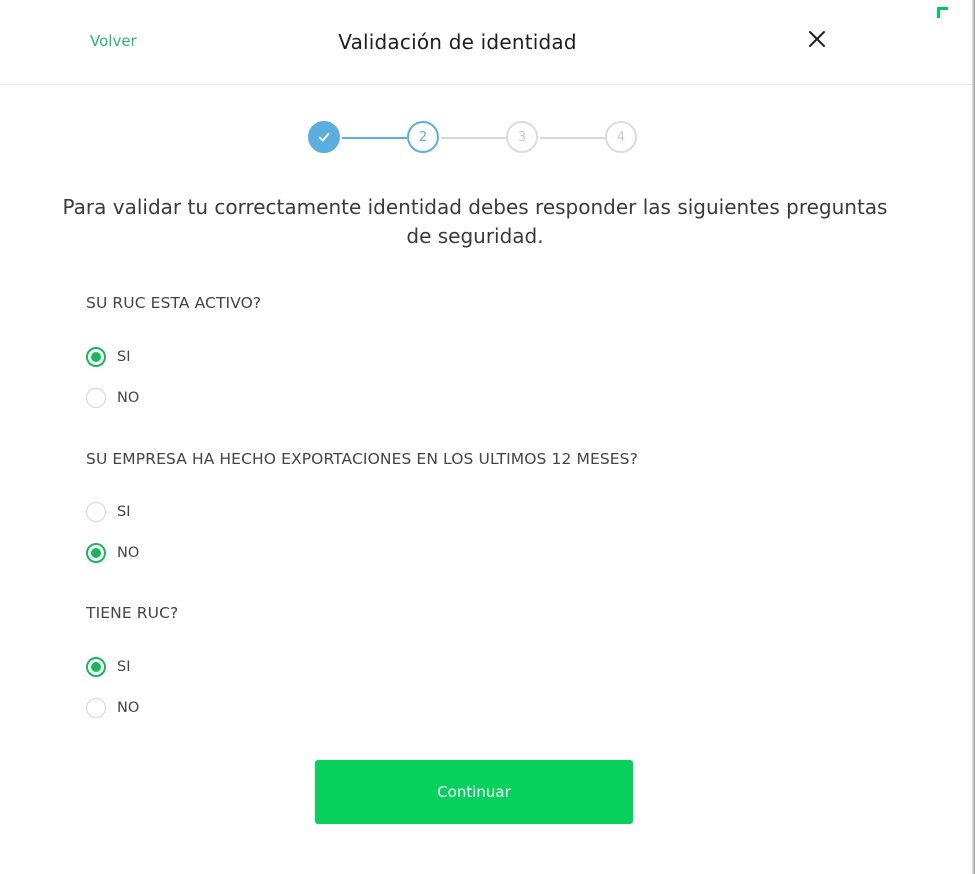 This screenshot has width=975, height=874. What do you see at coordinates (108, 667) in the screenshot?
I see `option-q3-si: SI` at bounding box center [108, 667].